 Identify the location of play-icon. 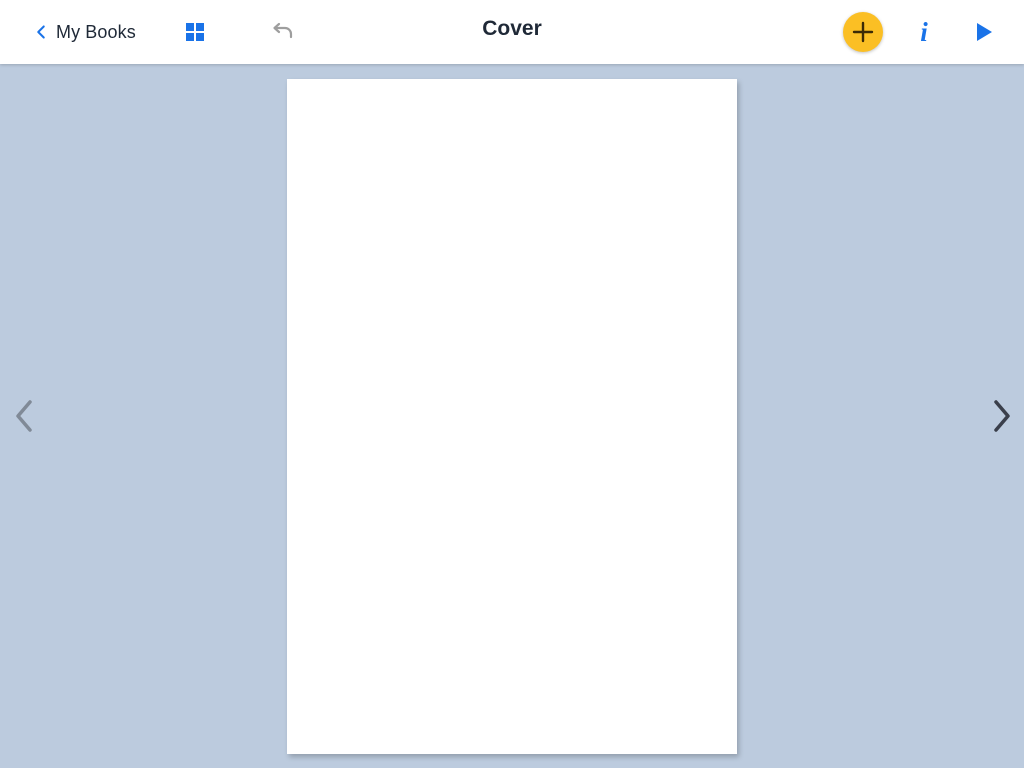
(984, 32).